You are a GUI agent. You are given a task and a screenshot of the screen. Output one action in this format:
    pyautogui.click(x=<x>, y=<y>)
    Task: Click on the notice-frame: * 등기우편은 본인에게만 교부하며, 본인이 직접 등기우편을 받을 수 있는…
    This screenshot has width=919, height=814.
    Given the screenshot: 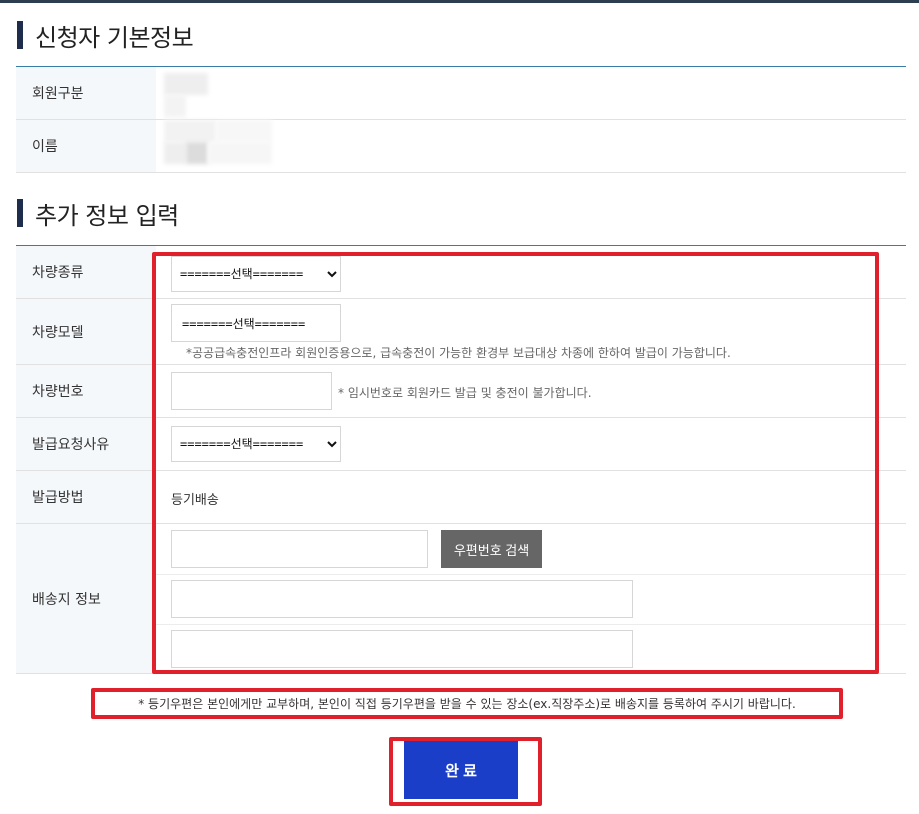 What is the action you would take?
    pyautogui.click(x=467, y=703)
    